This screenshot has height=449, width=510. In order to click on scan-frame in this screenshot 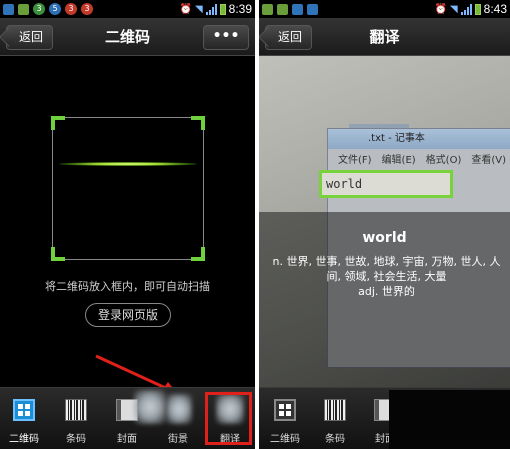, I will do `click(128, 188)`.